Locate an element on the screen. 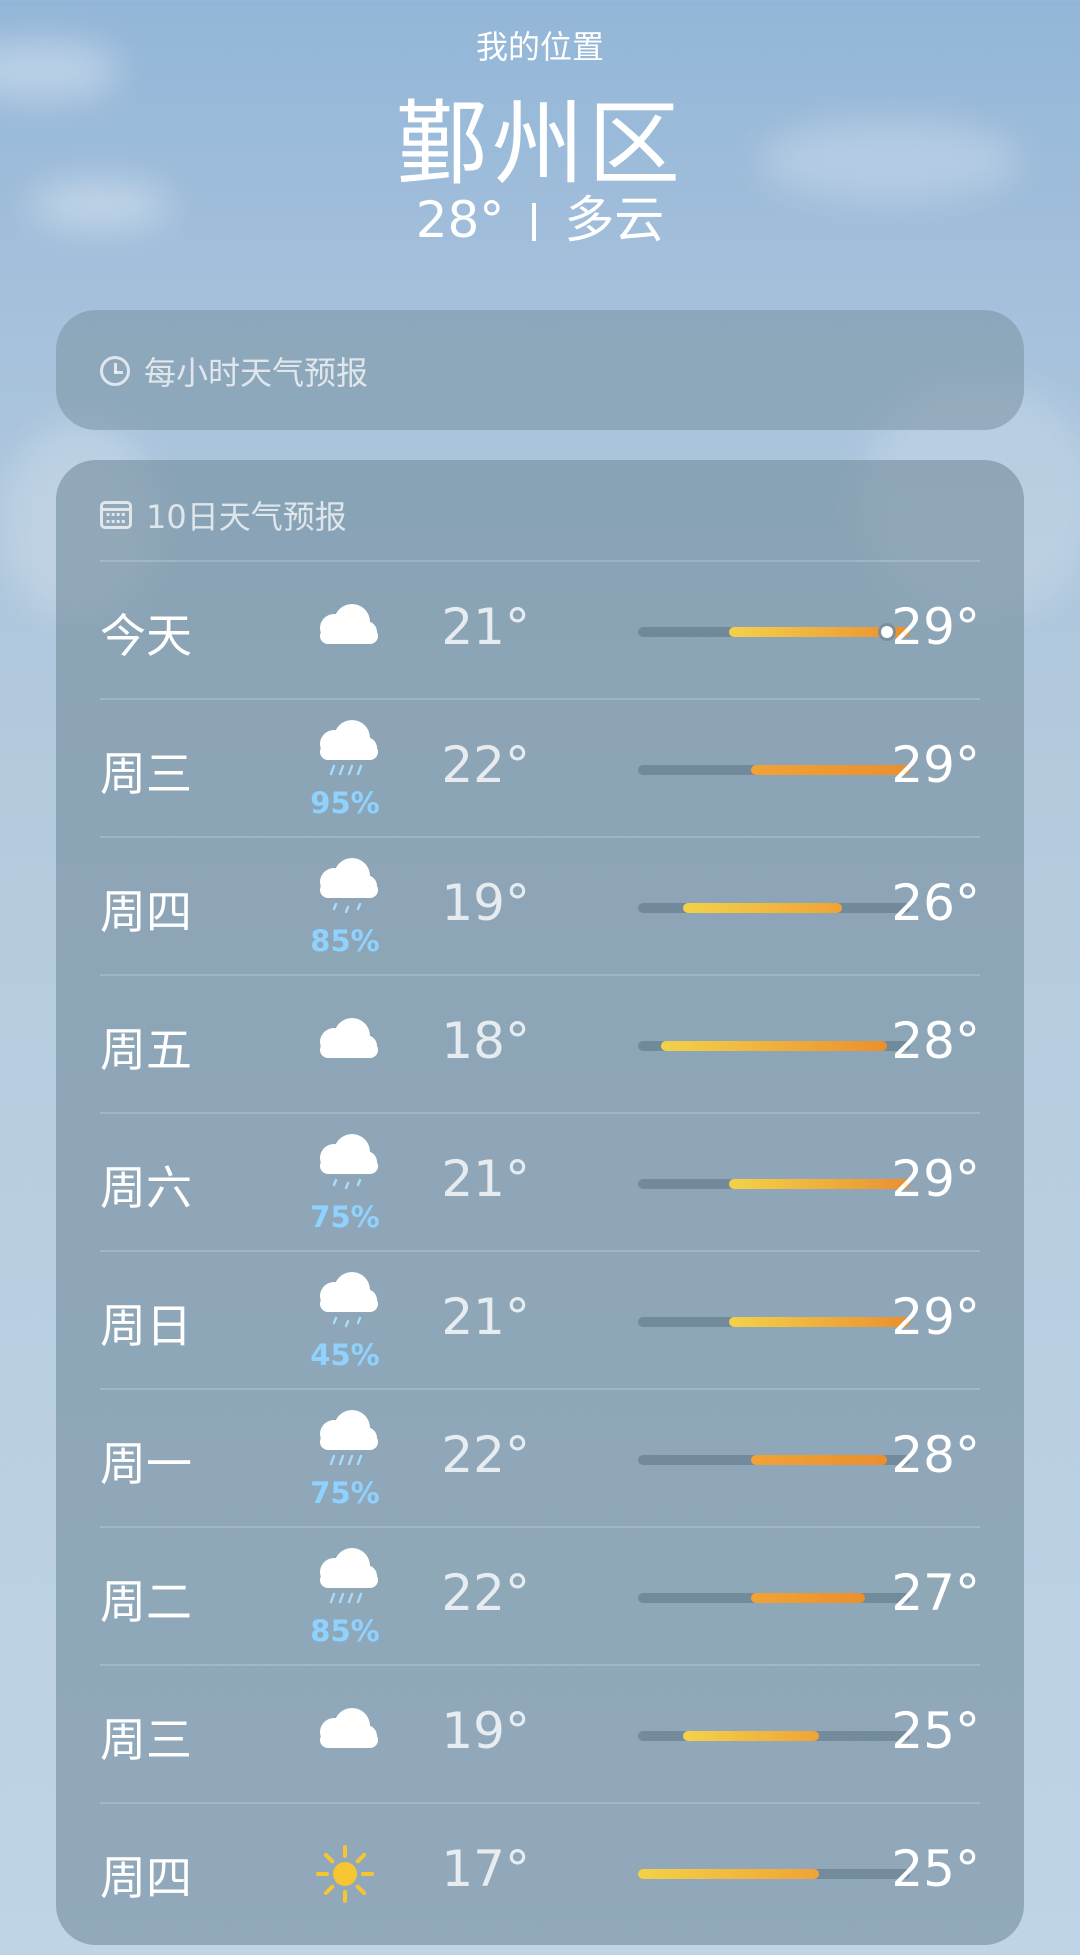 The image size is (1080, 1955). forecast-row: 周三 95% 22° 29° is located at coordinates (540, 768).